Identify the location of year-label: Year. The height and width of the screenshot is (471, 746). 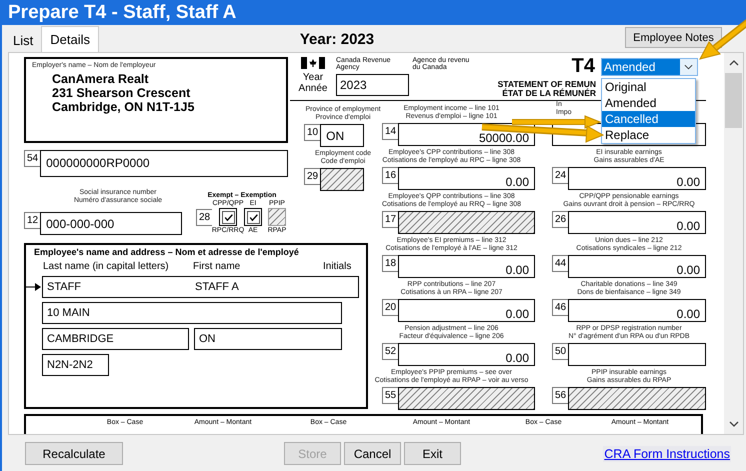
(313, 77).